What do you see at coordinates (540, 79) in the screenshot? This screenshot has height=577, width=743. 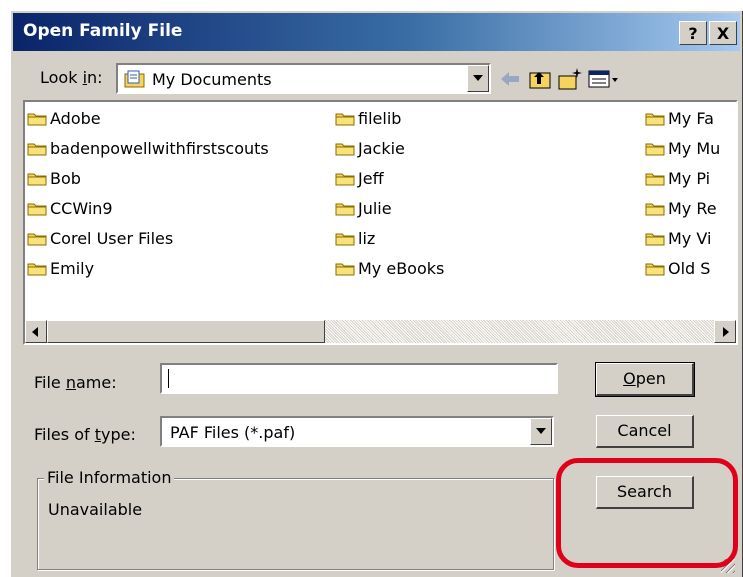 I see `up-folder-icon` at bounding box center [540, 79].